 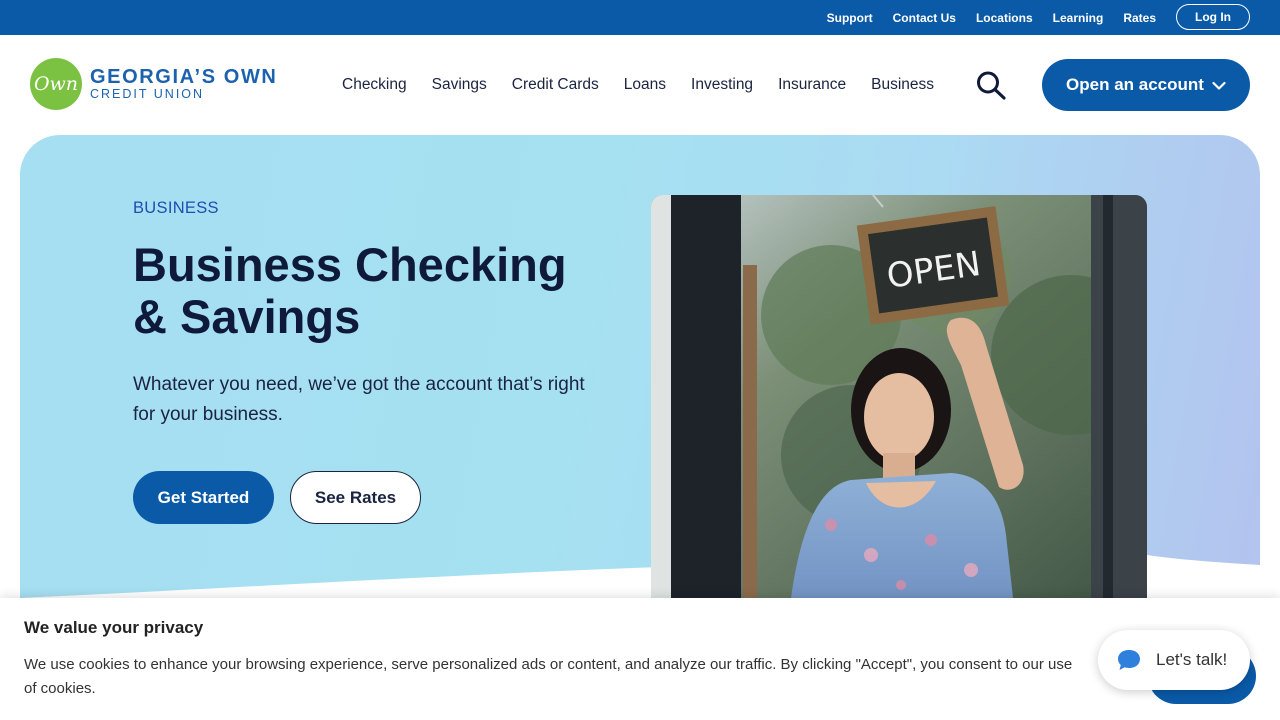 I want to click on open-account-button: Open an account, so click(x=1146, y=85).